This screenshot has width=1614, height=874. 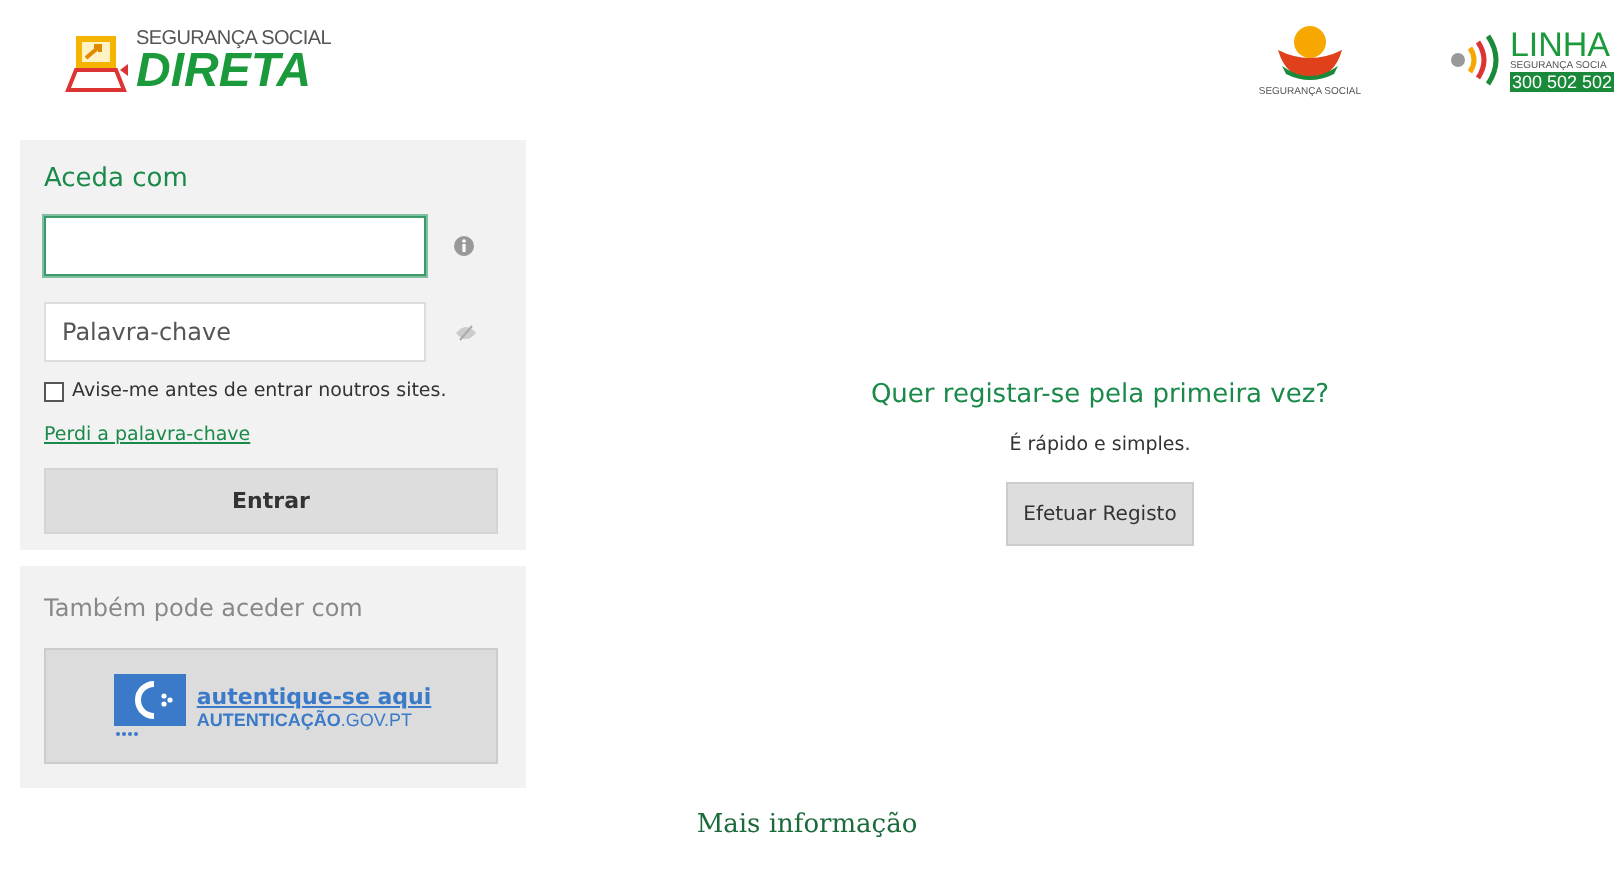 What do you see at coordinates (235, 332) in the screenshot?
I see `password-field: Palavra-chave` at bounding box center [235, 332].